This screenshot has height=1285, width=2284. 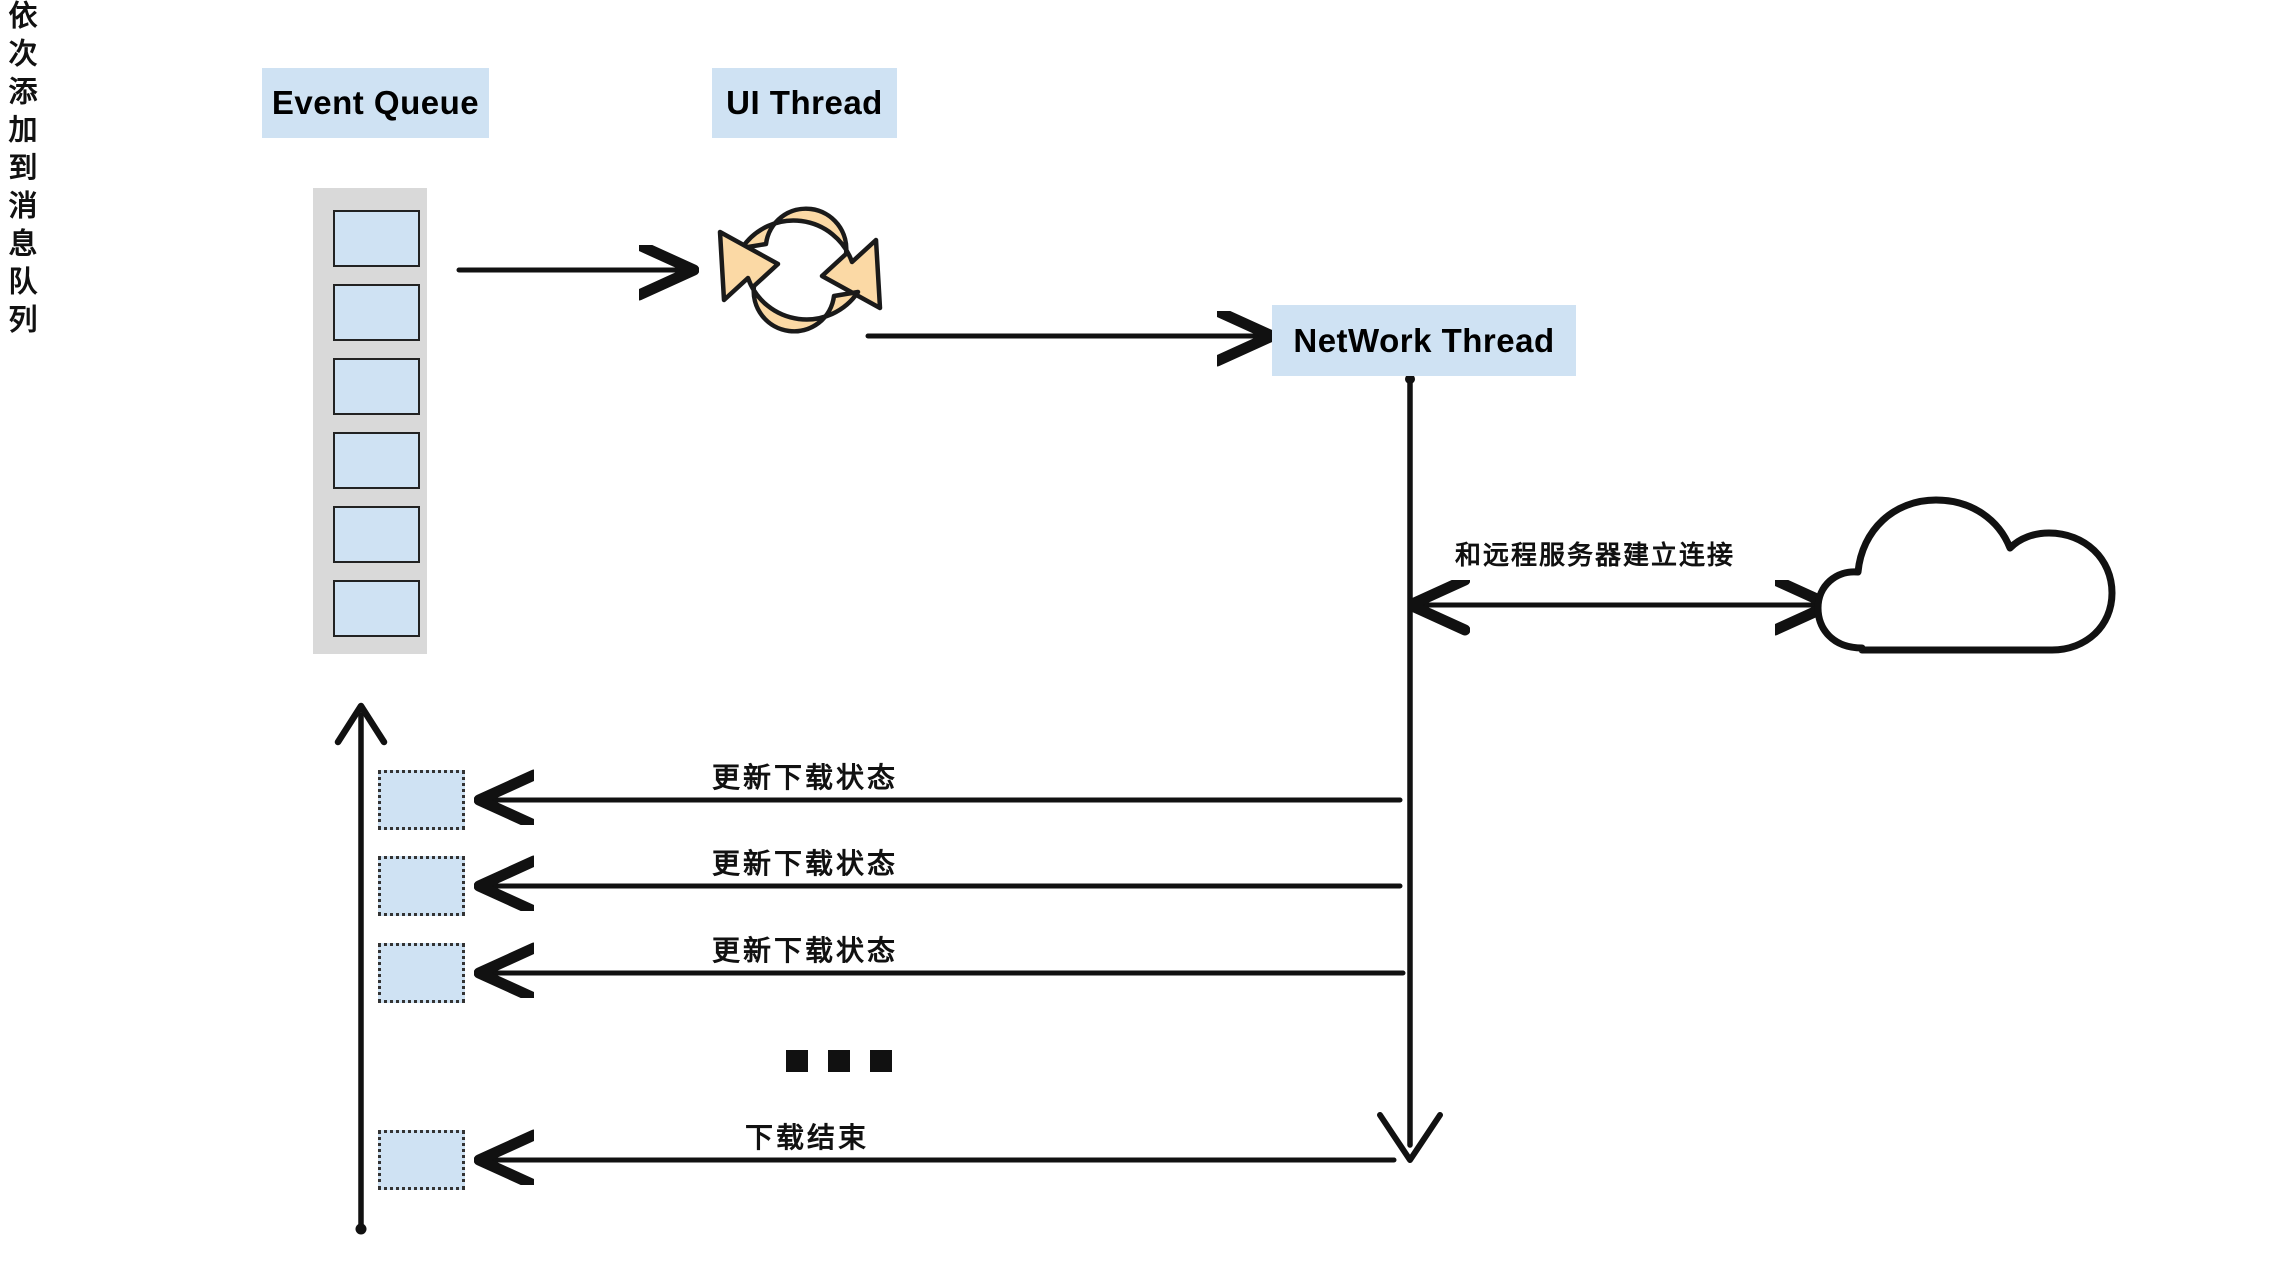 What do you see at coordinates (1424, 340) in the screenshot?
I see `label-network-thread: NetWork Thread` at bounding box center [1424, 340].